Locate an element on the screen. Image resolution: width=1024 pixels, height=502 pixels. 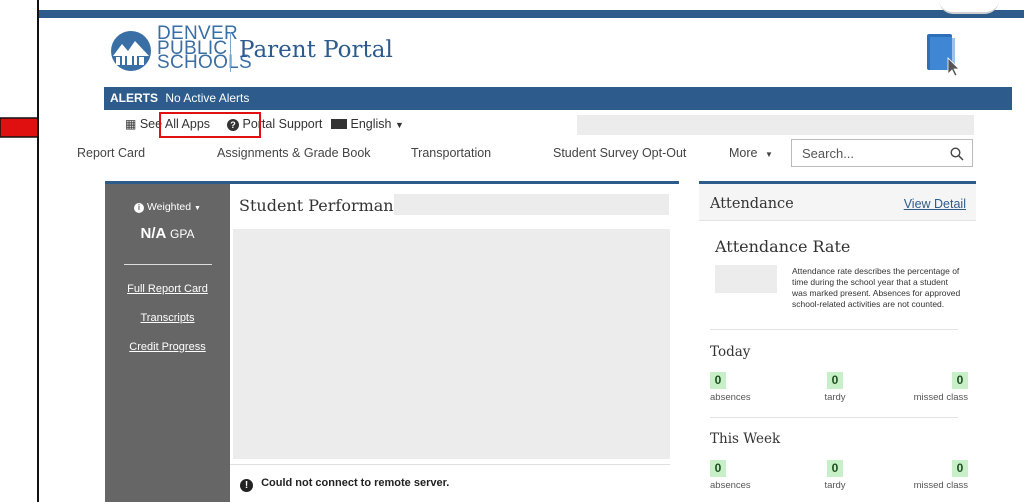
today-title: Today is located at coordinates (730, 352).